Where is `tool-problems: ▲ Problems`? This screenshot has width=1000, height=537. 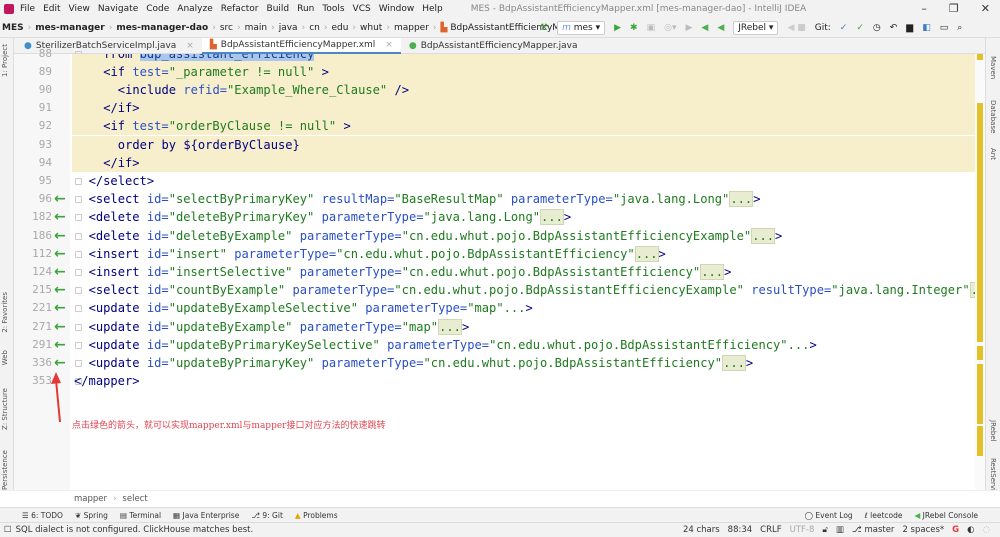 tool-problems: ▲ Problems is located at coordinates (316, 515).